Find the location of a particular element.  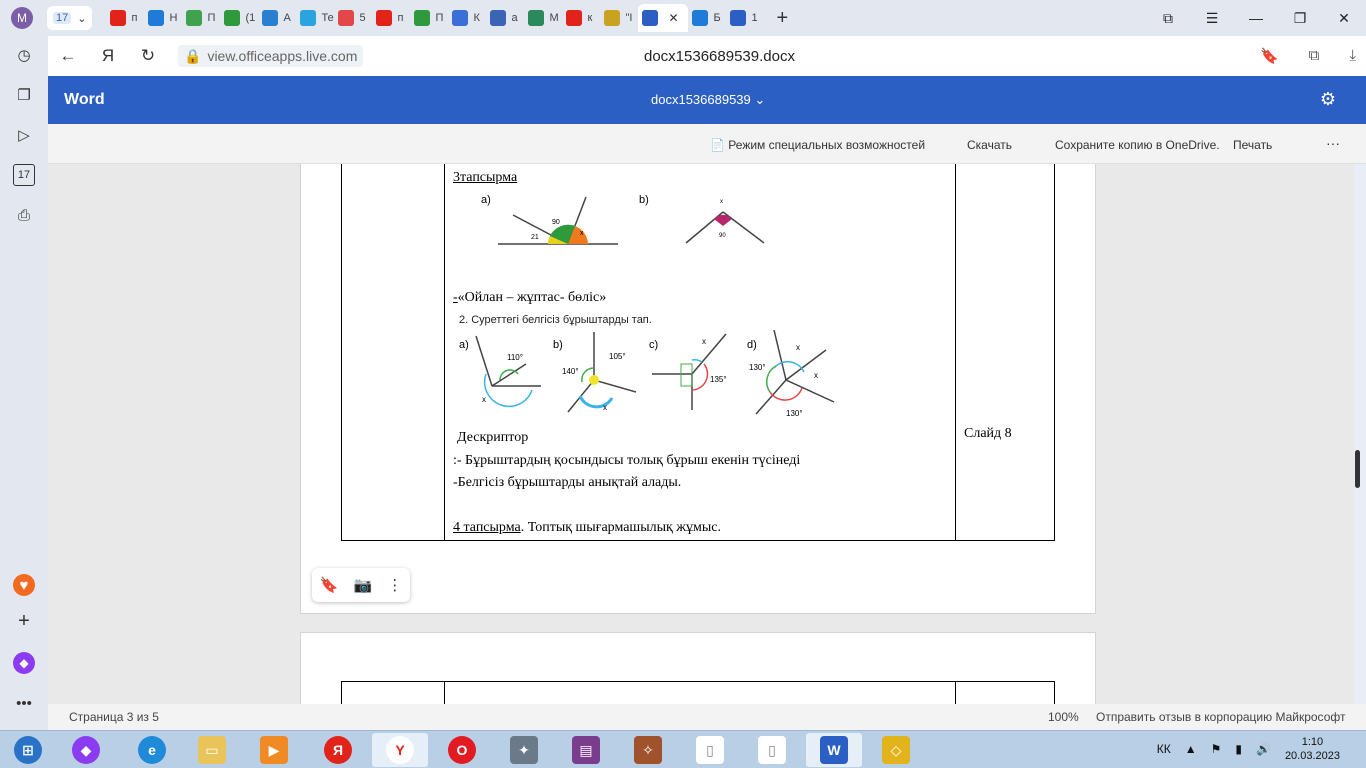

browser-tab: Н is located at coordinates (163, 18).